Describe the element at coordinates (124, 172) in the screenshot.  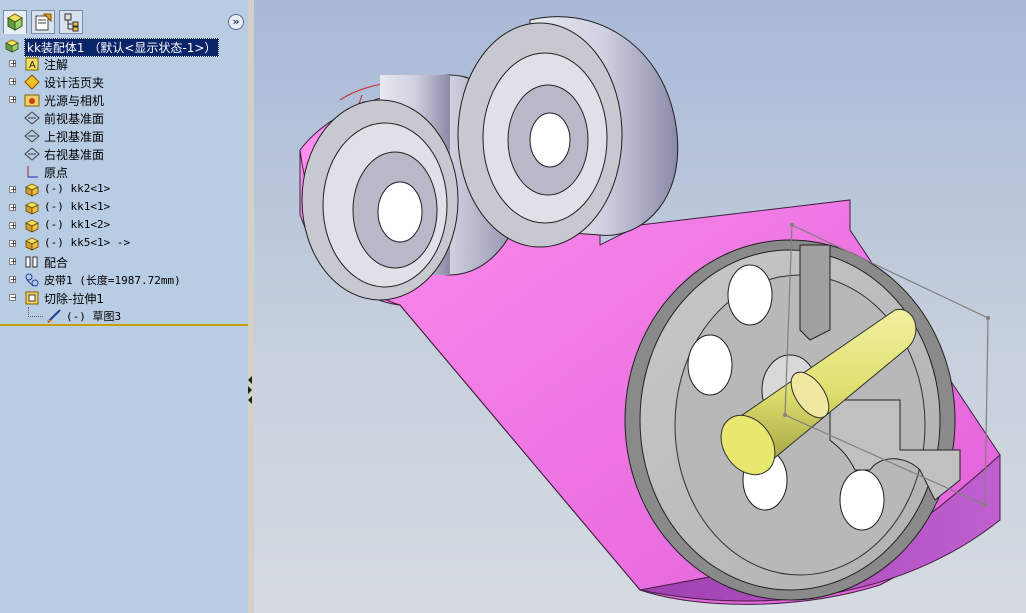
I see `tree-item: 原点` at that location.